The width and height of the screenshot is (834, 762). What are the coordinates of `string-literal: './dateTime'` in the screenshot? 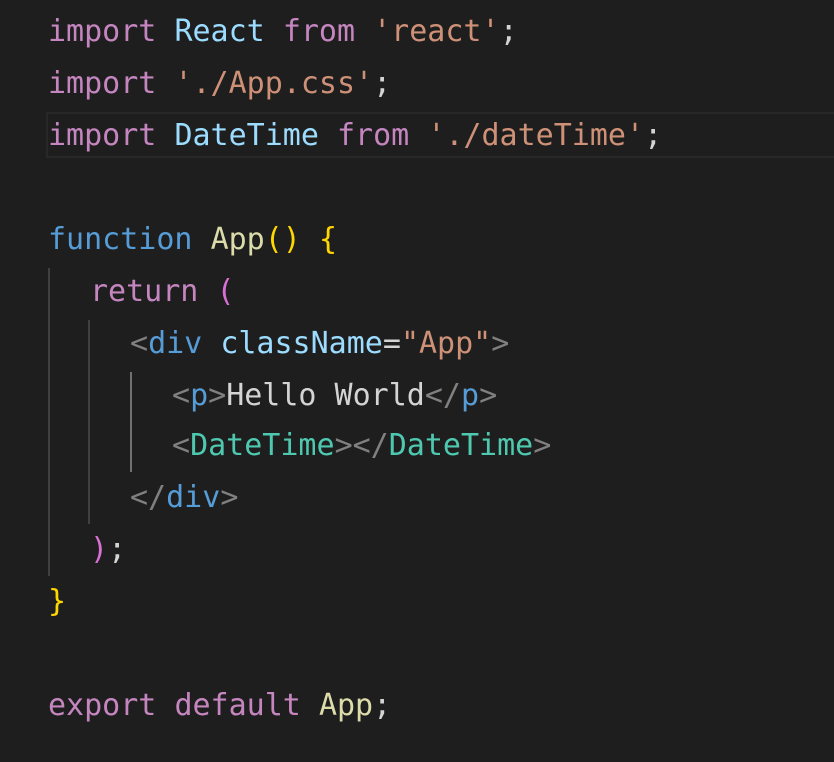 It's located at (536, 135).